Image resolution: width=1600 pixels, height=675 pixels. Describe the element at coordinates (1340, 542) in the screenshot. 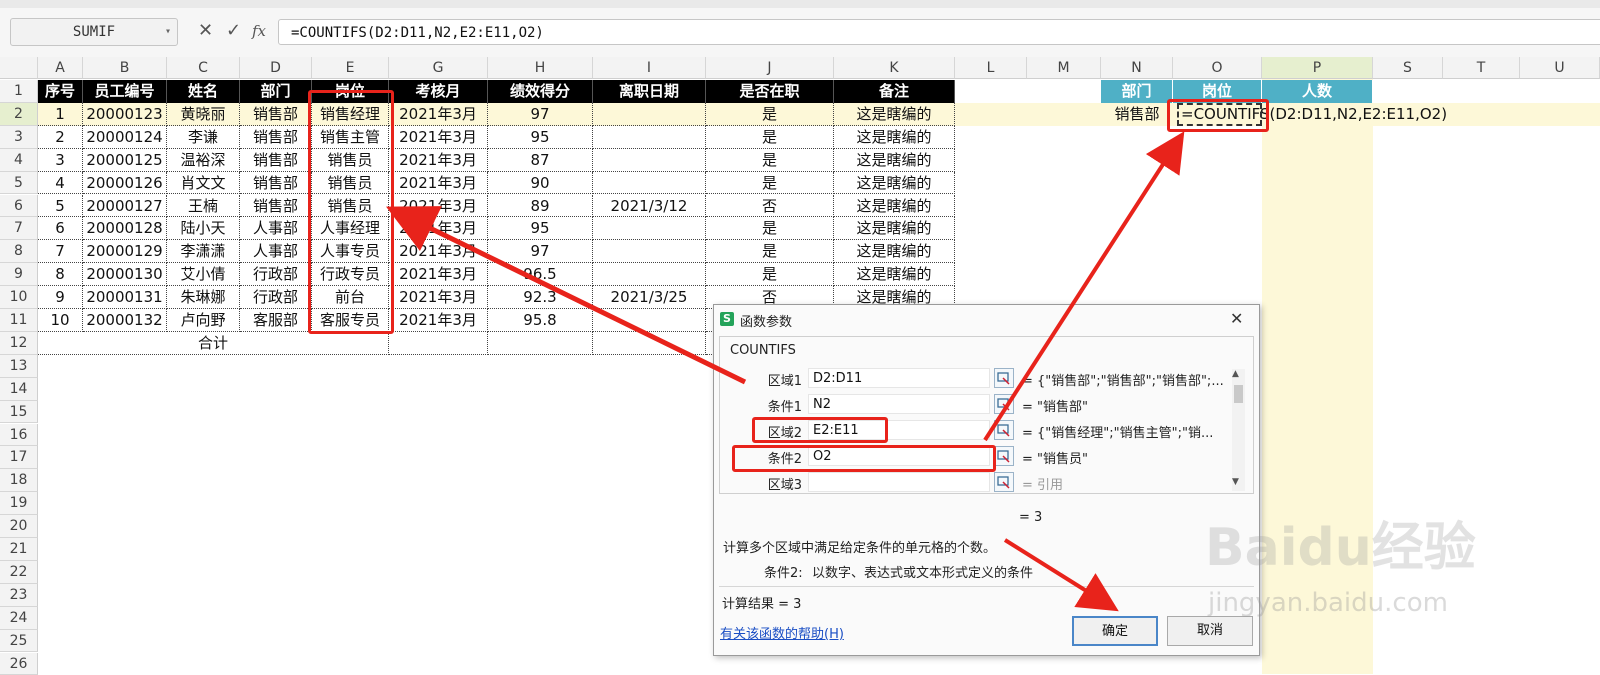

I see `watermark-brand: Baidu经验` at that location.